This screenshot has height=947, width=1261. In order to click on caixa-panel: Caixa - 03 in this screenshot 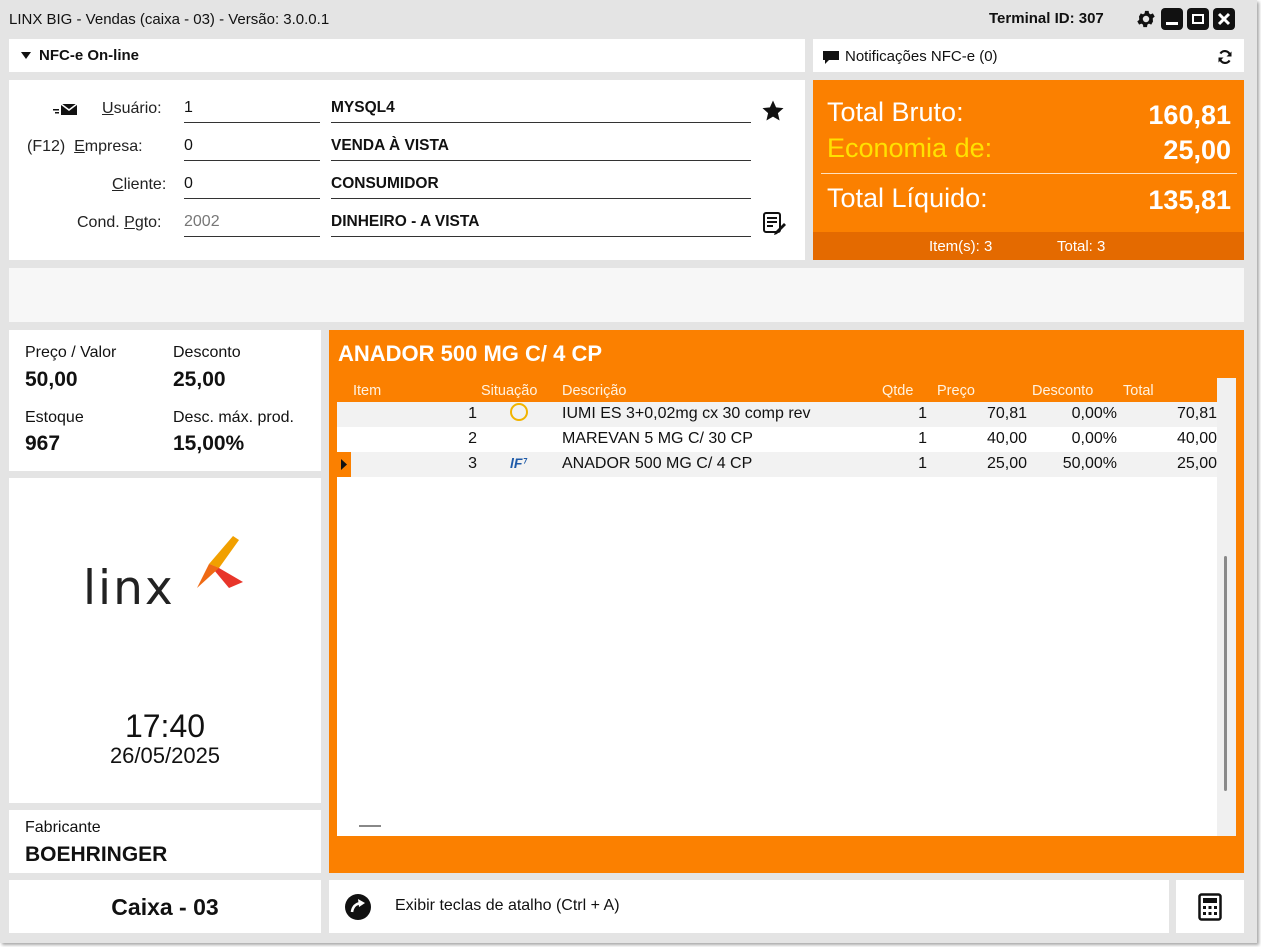, I will do `click(165, 906)`.